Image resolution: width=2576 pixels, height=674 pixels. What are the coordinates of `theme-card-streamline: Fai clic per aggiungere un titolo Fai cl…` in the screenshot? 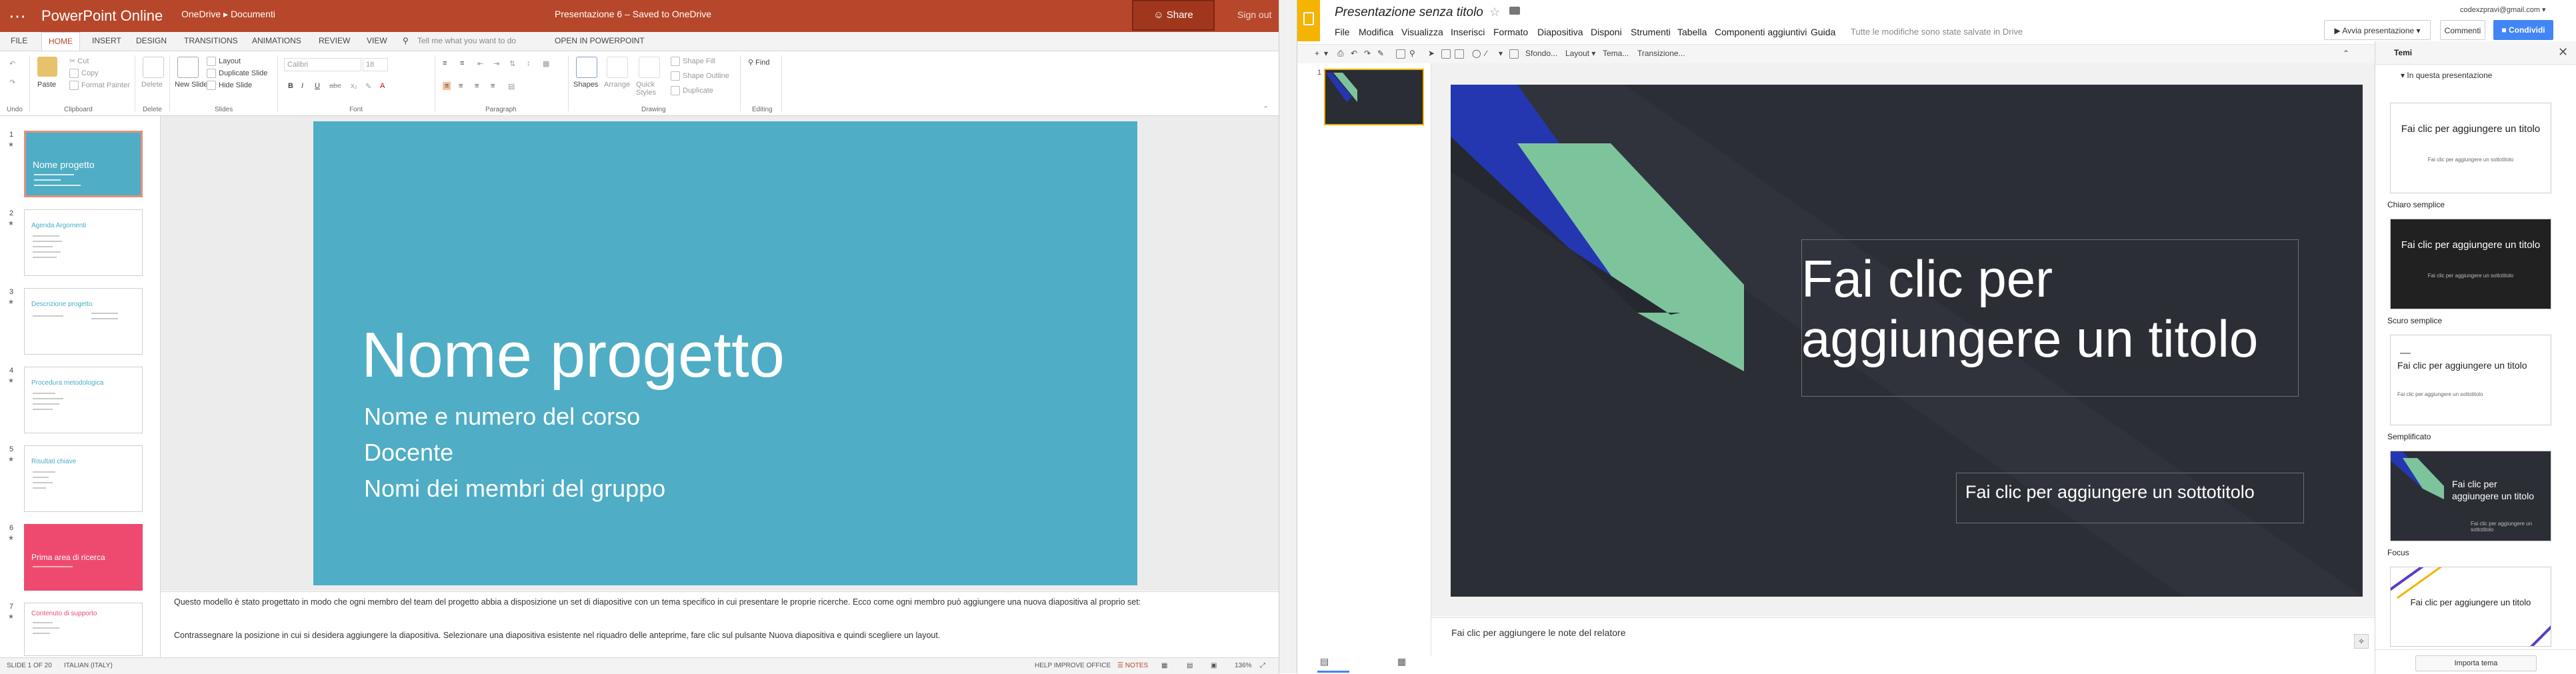 It's located at (2470, 380).